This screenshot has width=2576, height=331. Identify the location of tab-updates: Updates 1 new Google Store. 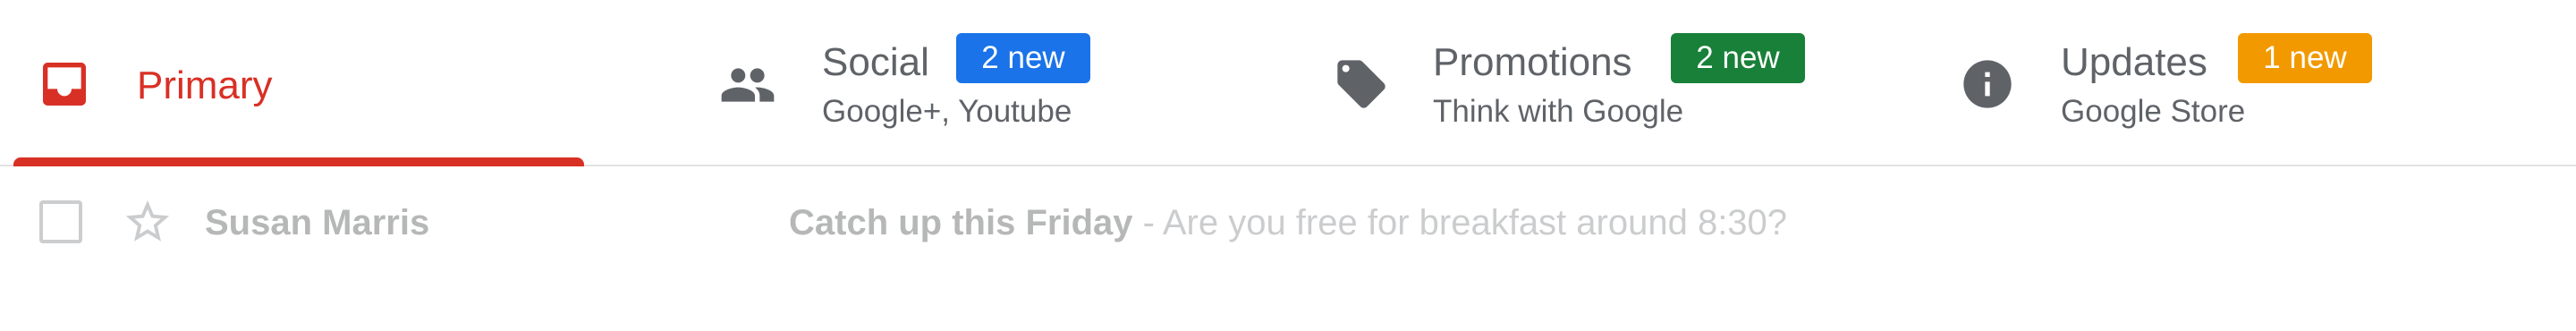
(2254, 83).